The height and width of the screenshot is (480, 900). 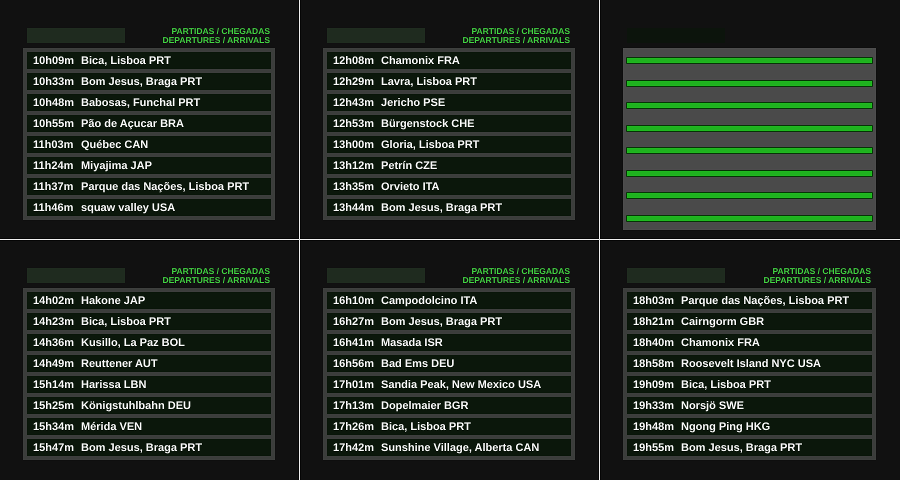 I want to click on destination: Hakone JAP, so click(x=113, y=300).